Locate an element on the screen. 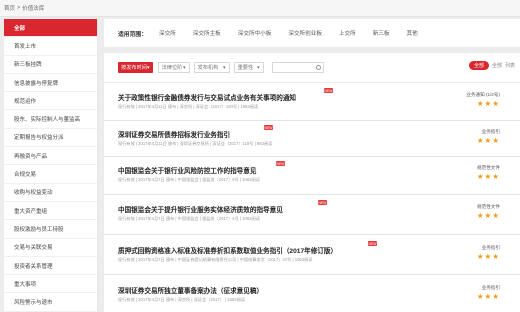 The image size is (520, 312). sidebar-item-acquisition: 收购与权益变动 is located at coordinates (50, 193).